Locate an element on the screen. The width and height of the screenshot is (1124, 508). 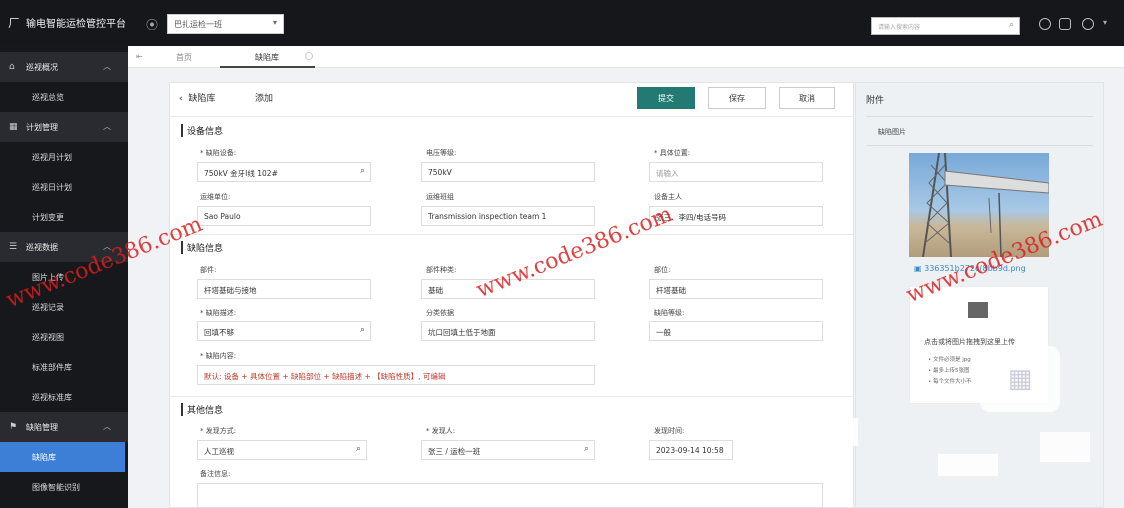
ops-team-field: Transmission inspection team 1 is located at coordinates (508, 216).